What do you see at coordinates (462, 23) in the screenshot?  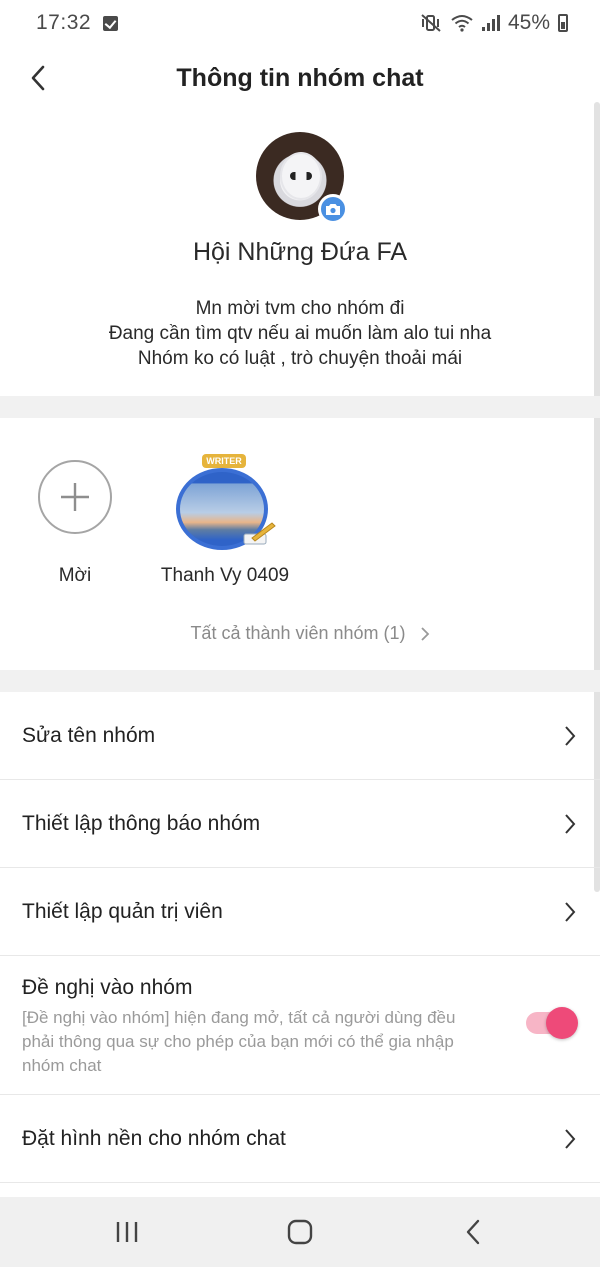 I see `wifi-icon` at bounding box center [462, 23].